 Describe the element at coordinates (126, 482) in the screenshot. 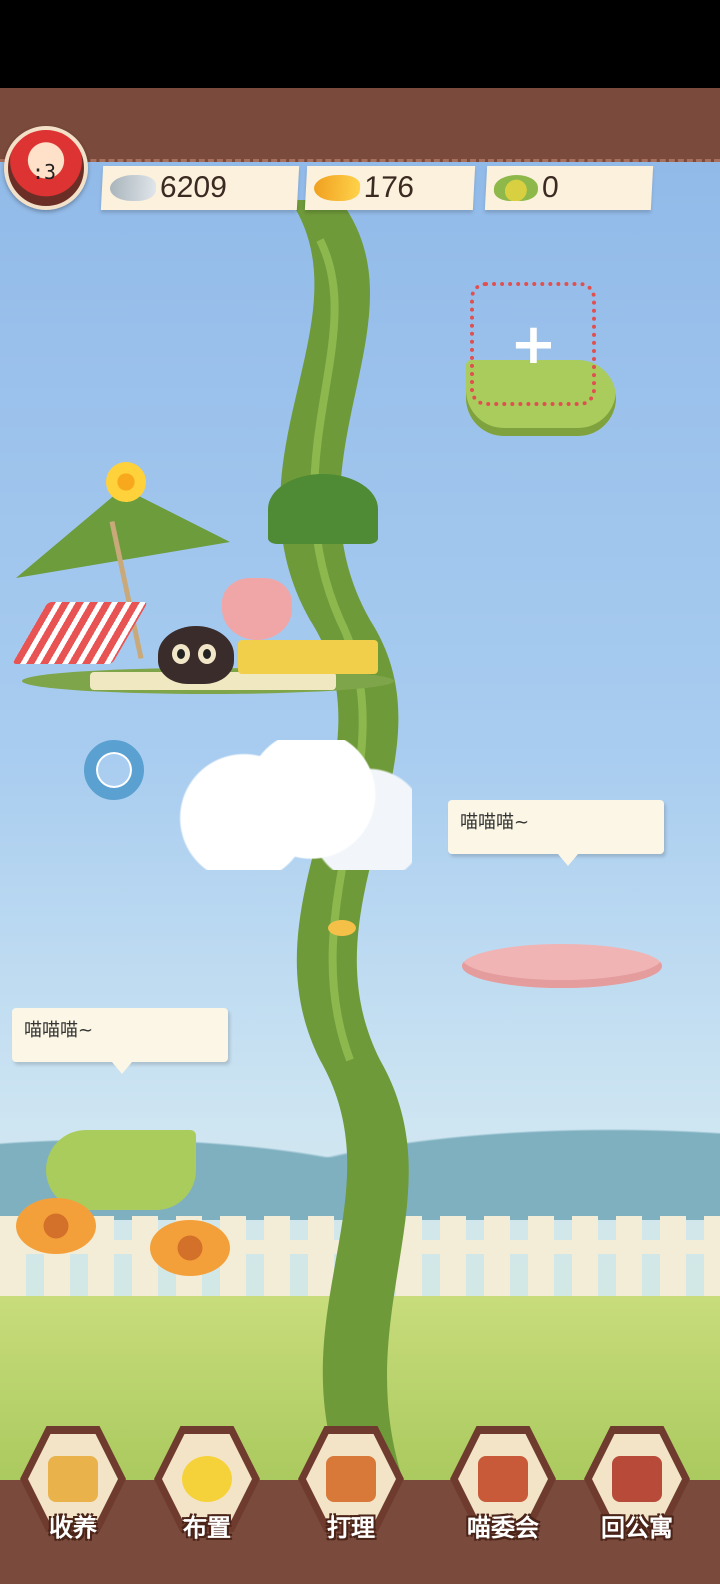

I see `yellow-flower` at that location.